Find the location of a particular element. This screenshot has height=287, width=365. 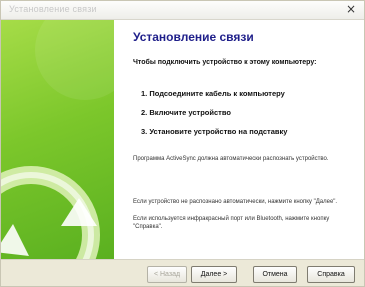

next-button: Далее > is located at coordinates (214, 274).